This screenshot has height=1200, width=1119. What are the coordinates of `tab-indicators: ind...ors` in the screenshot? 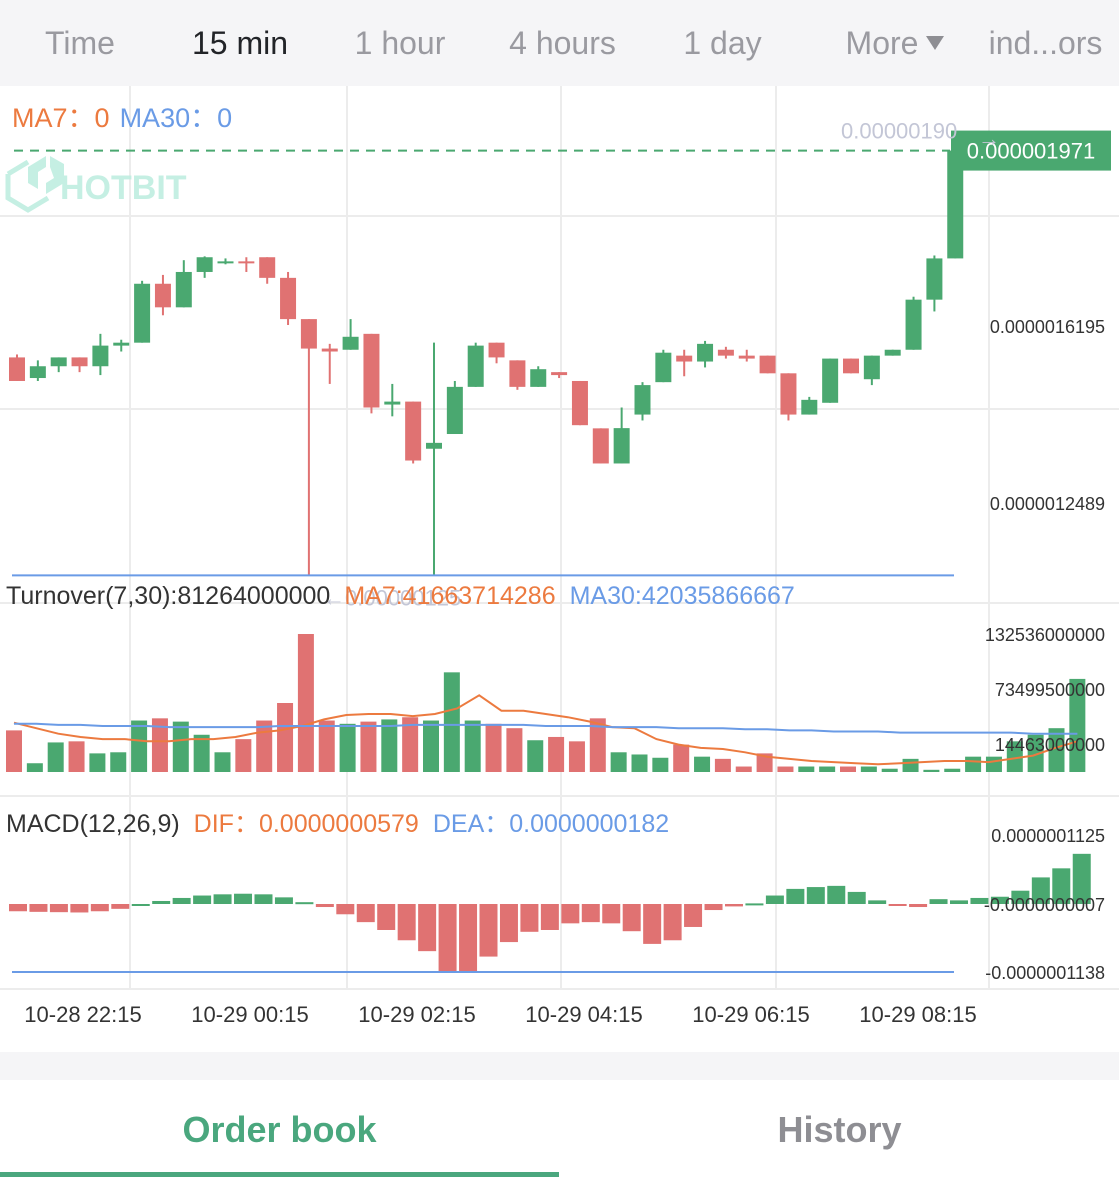 It's located at (1045, 43).